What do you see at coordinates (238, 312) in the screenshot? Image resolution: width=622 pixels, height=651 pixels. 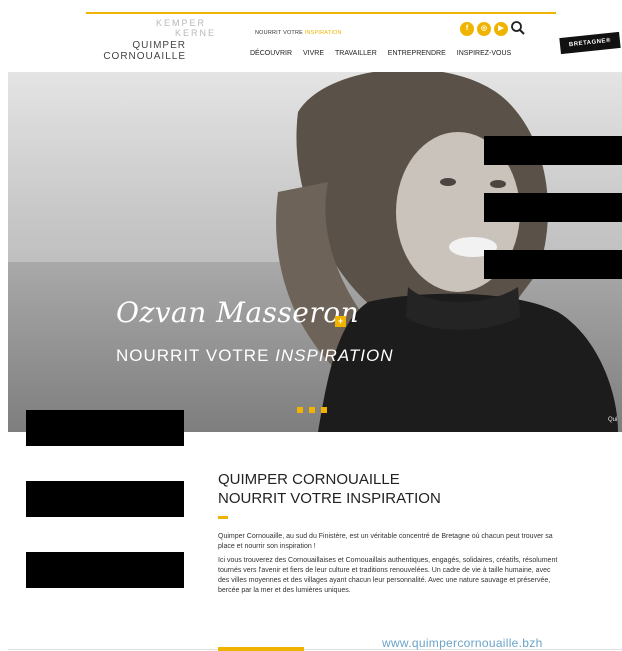 I see `hero-person-name: Ozvan Masseron` at bounding box center [238, 312].